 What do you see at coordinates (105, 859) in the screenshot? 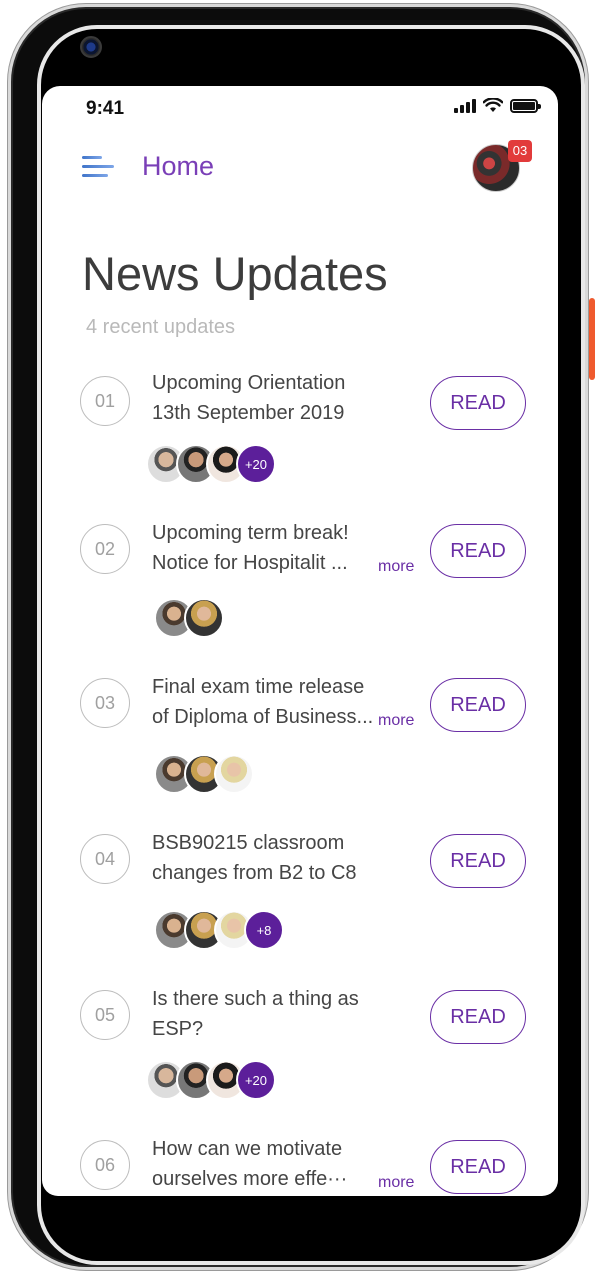
I see `update-number: 04` at bounding box center [105, 859].